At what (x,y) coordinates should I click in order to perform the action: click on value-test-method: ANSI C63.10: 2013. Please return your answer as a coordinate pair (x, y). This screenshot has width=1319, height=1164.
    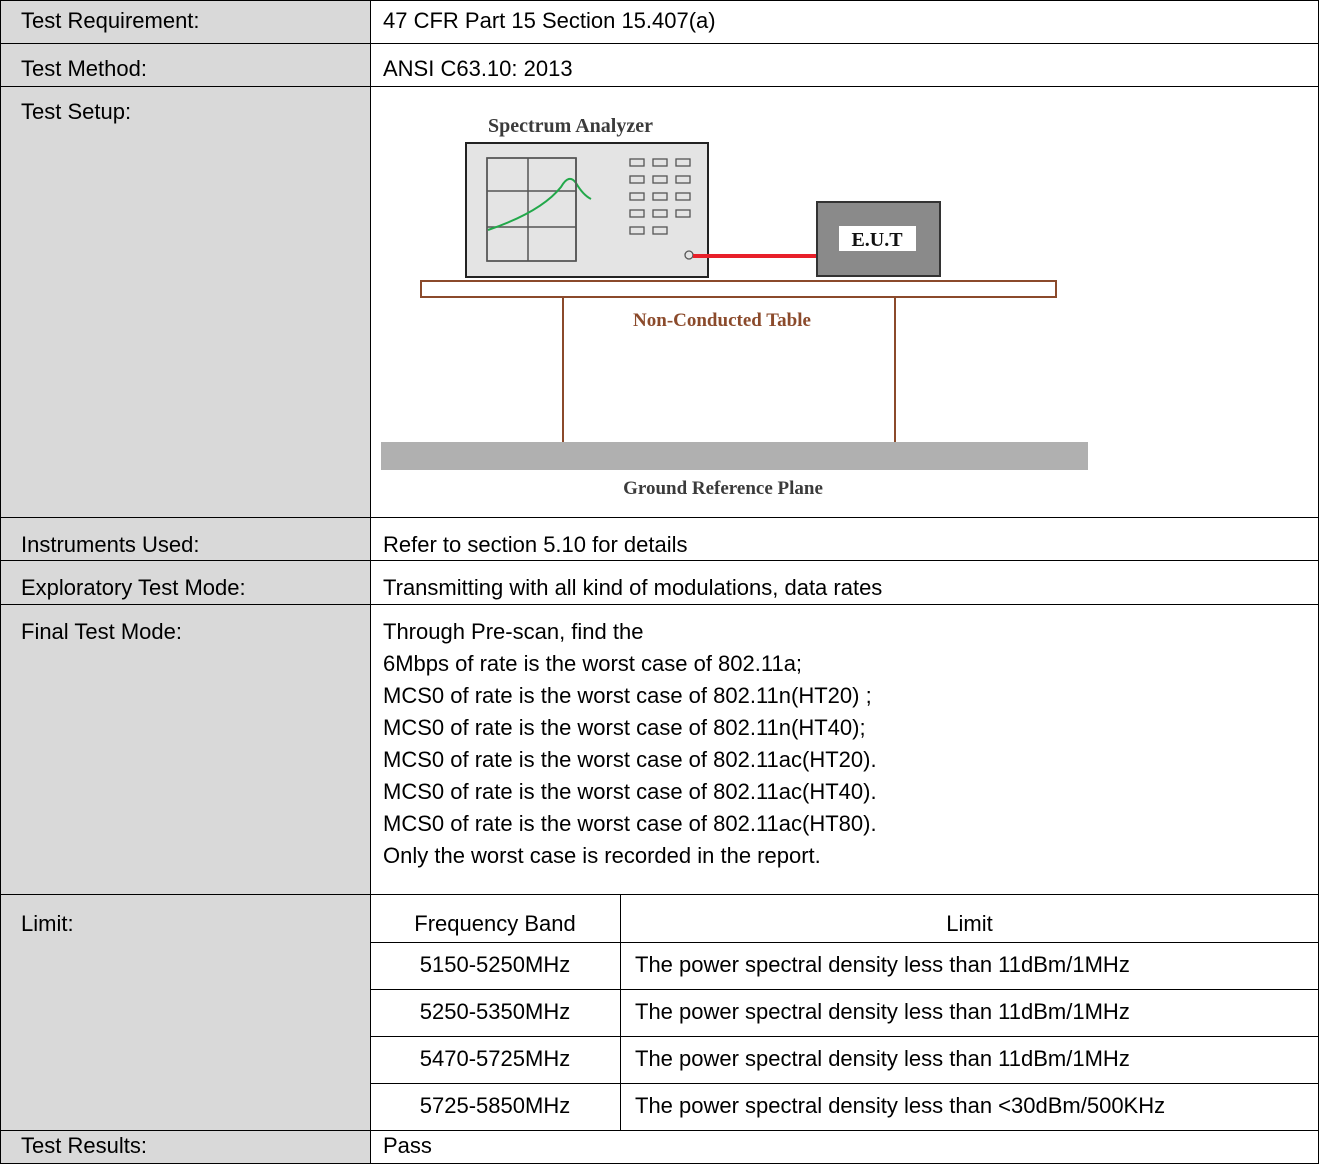
    Looking at the image, I should click on (478, 68).